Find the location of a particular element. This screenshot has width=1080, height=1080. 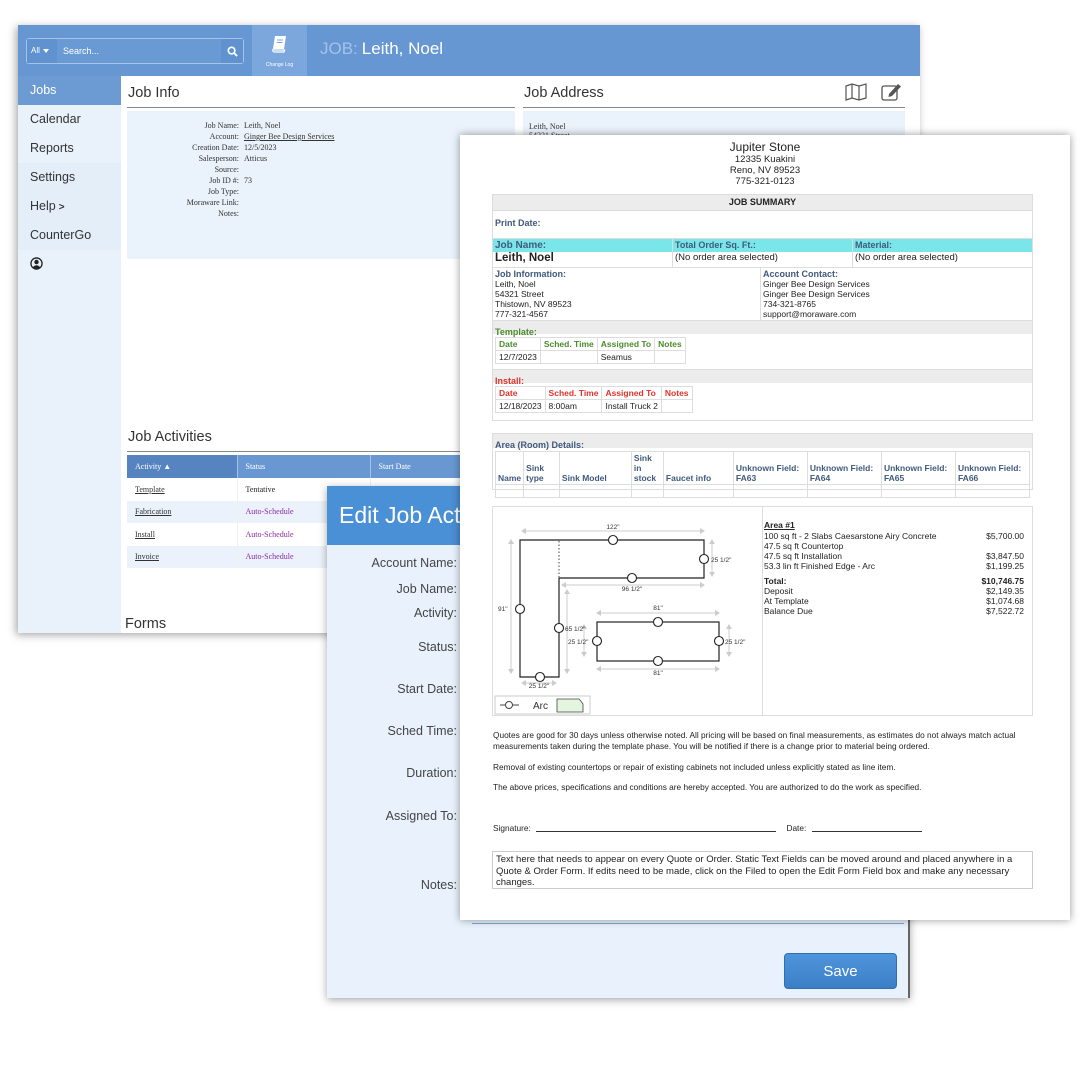

company-phone: 775-321-0123 is located at coordinates (765, 181).